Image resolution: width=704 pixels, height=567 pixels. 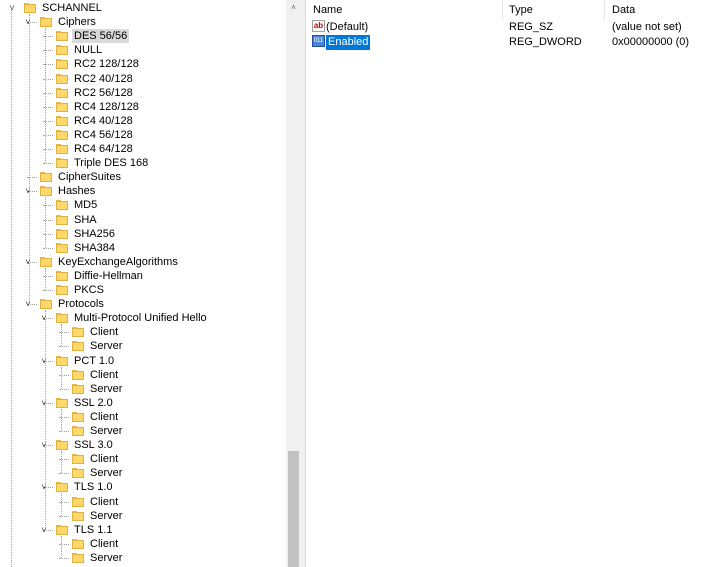 What do you see at coordinates (140, 318) in the screenshot?
I see `tree-node-label: Multi-Protocol Unified Hello` at bounding box center [140, 318].